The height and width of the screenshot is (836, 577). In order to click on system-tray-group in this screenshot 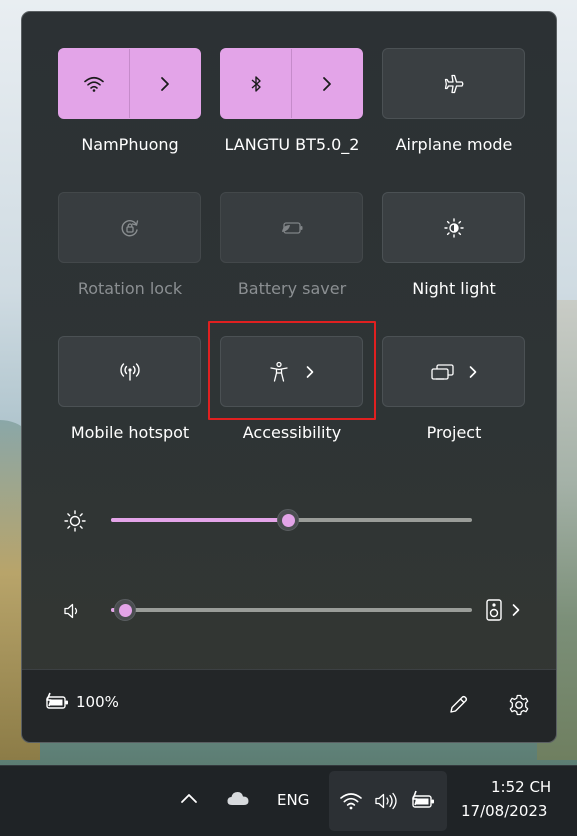, I will do `click(388, 801)`.